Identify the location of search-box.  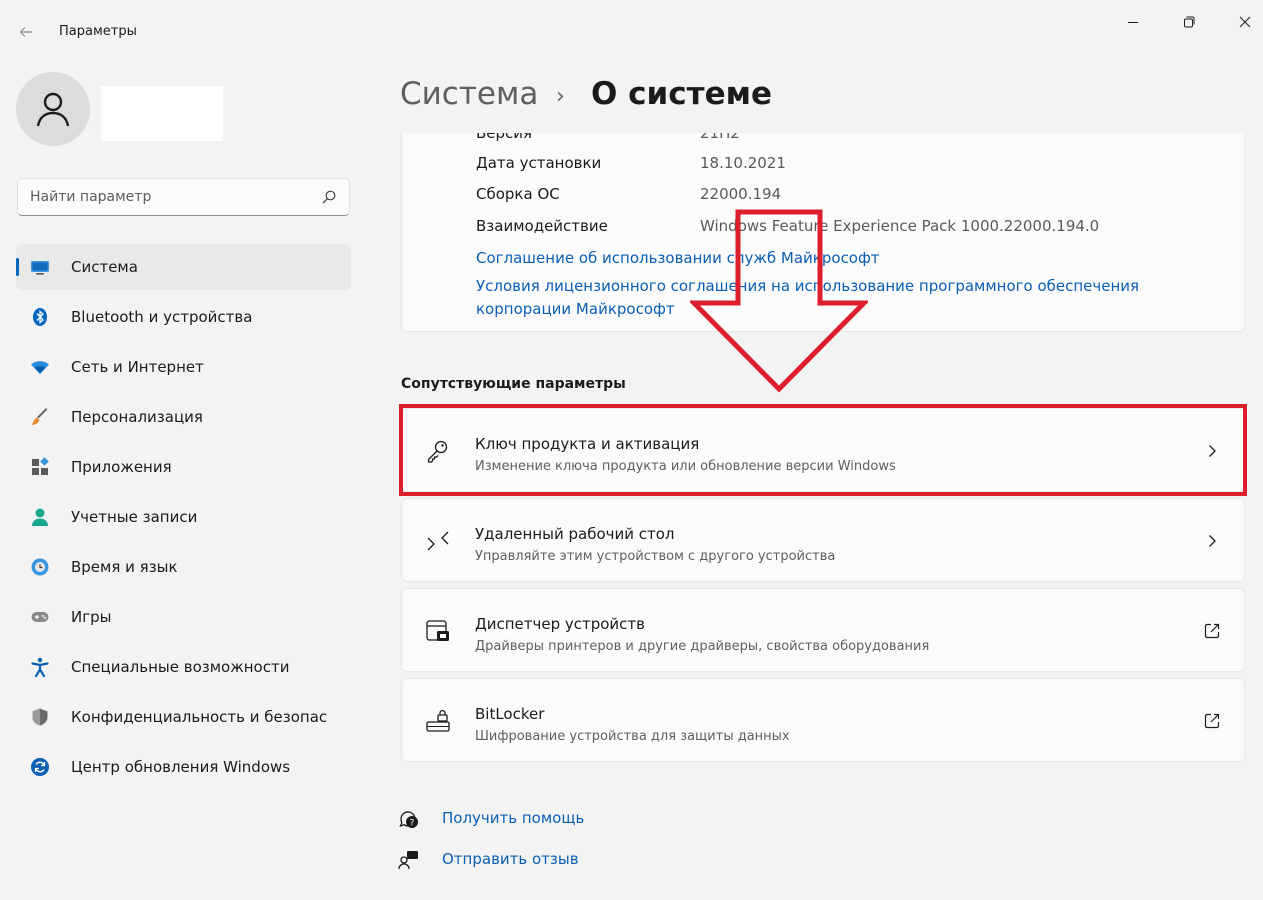
(183, 197).